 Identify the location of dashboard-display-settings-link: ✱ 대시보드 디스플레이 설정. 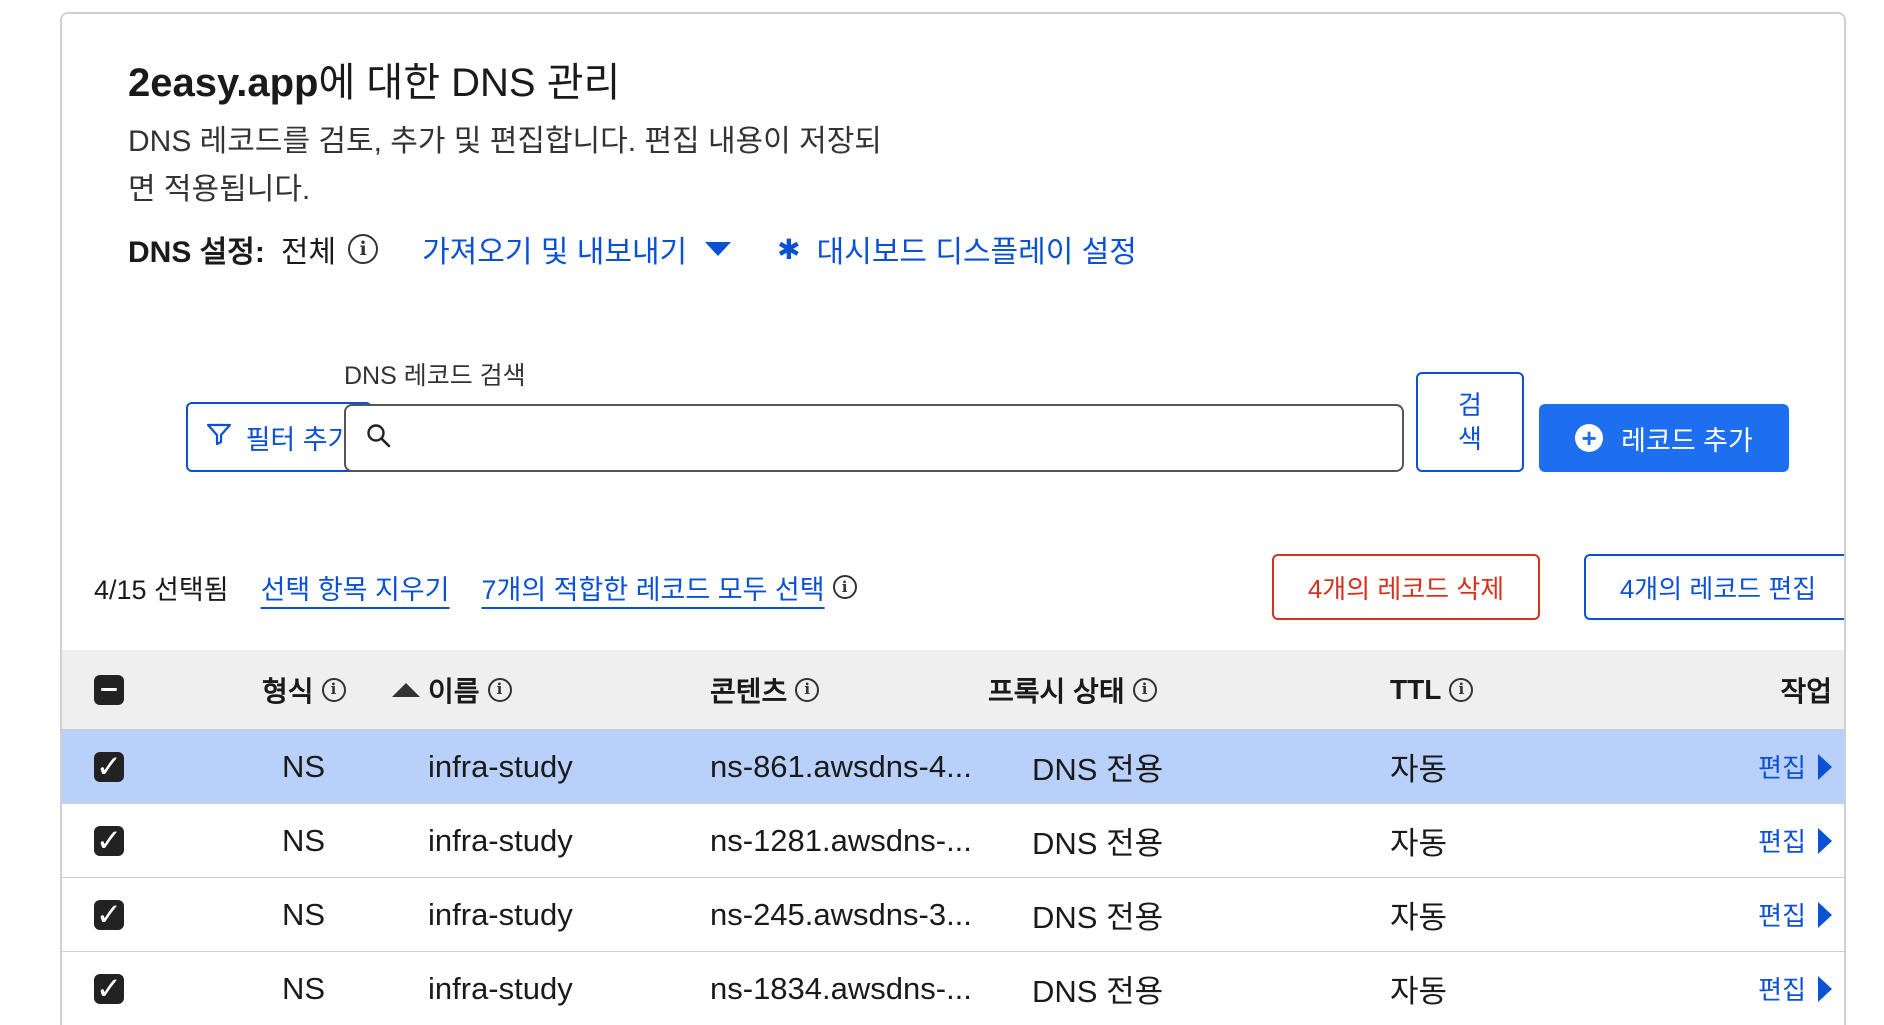
(957, 249).